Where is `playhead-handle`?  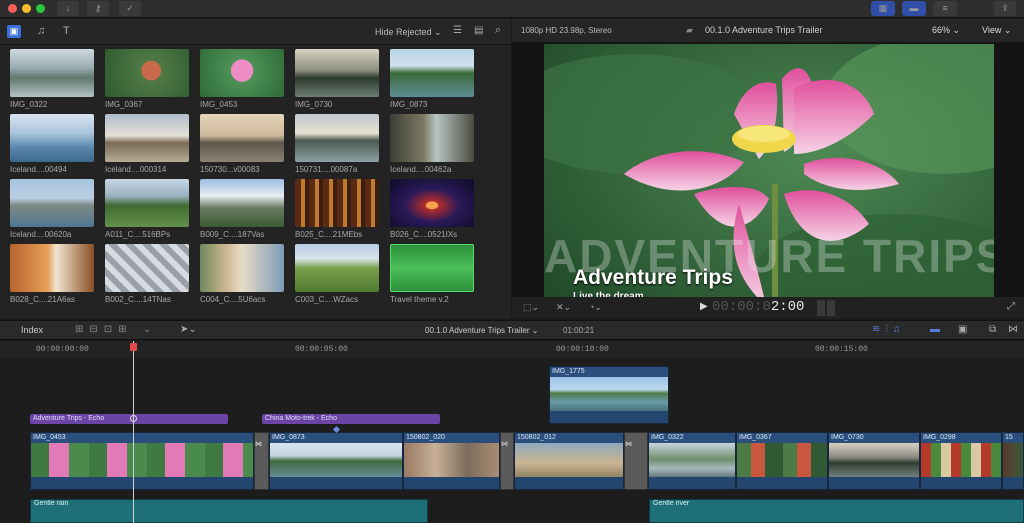 playhead-handle is located at coordinates (133, 347).